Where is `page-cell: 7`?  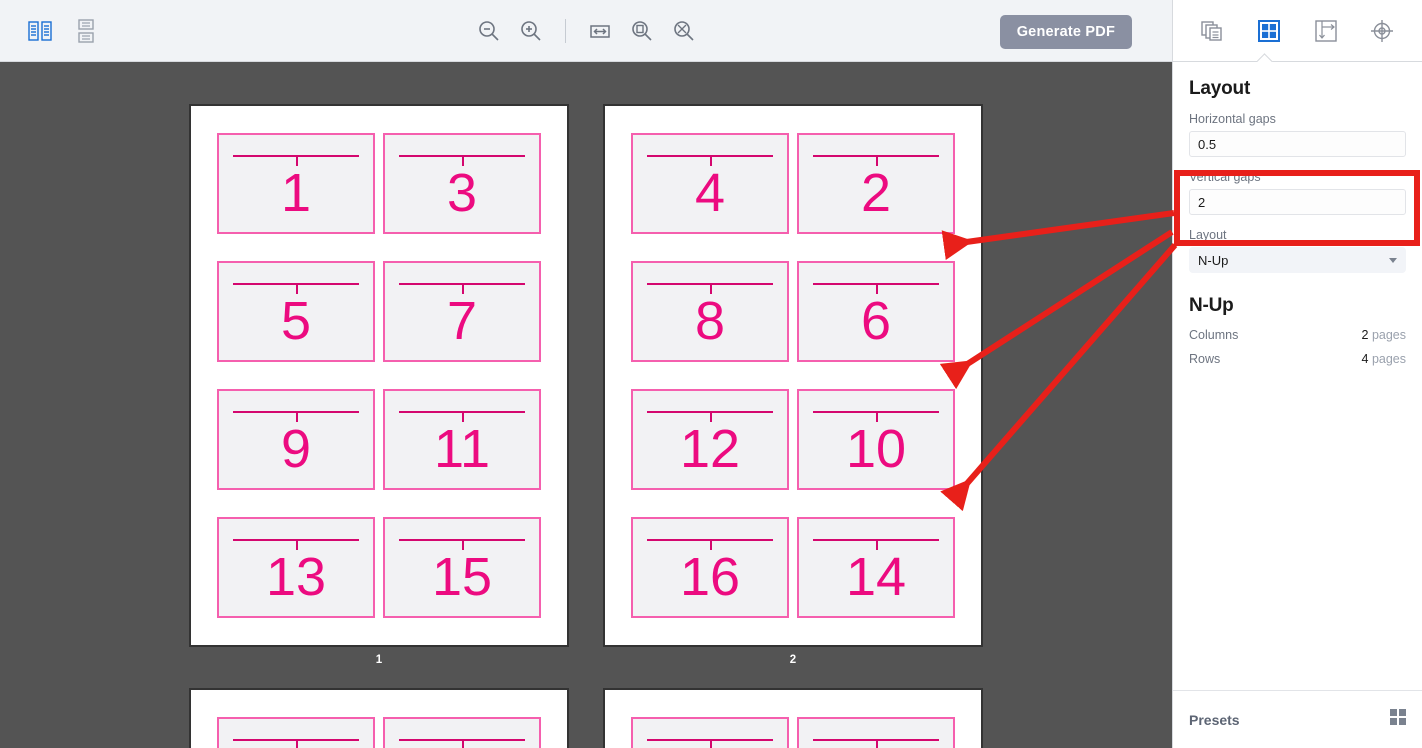 page-cell: 7 is located at coordinates (462, 311).